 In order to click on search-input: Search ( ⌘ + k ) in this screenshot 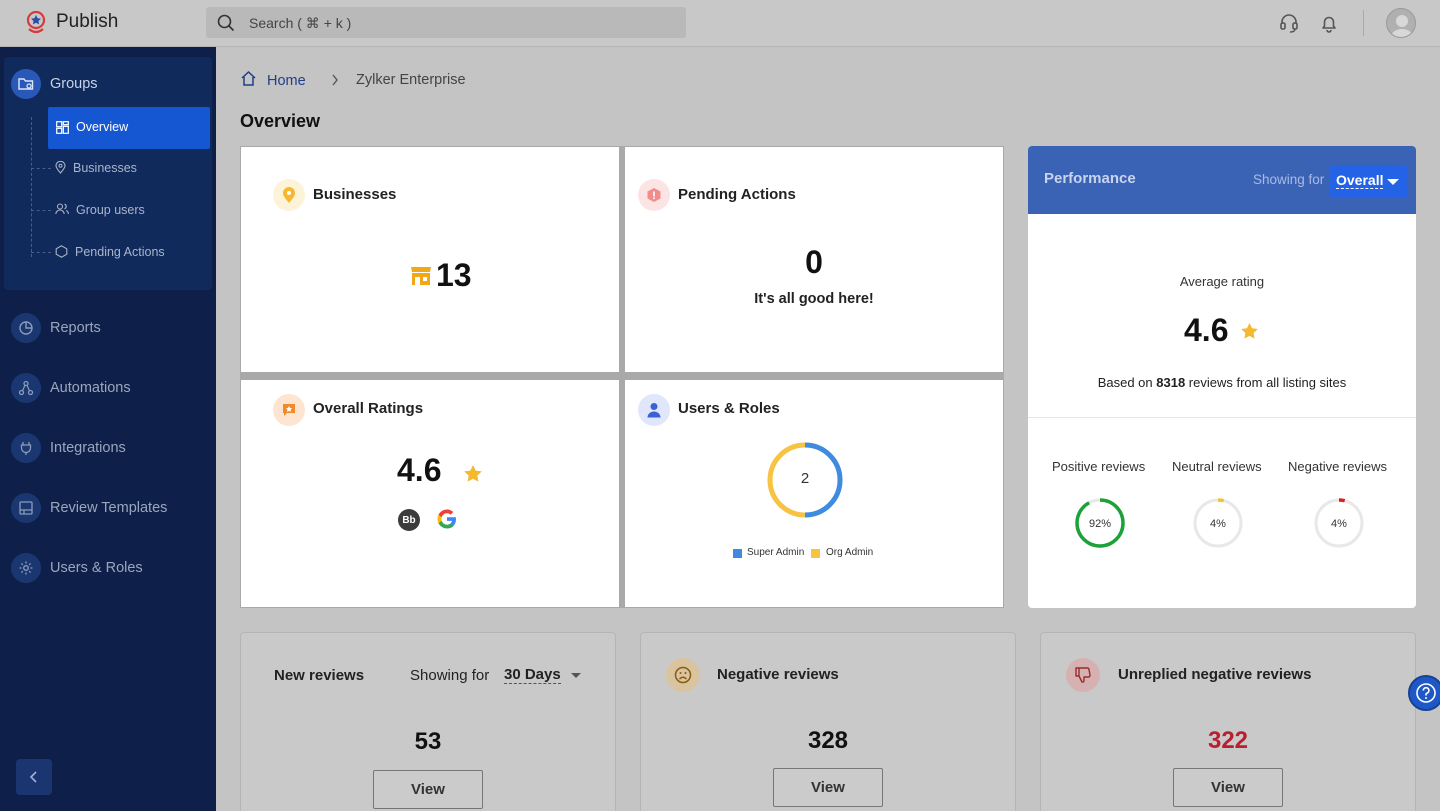, I will do `click(446, 22)`.